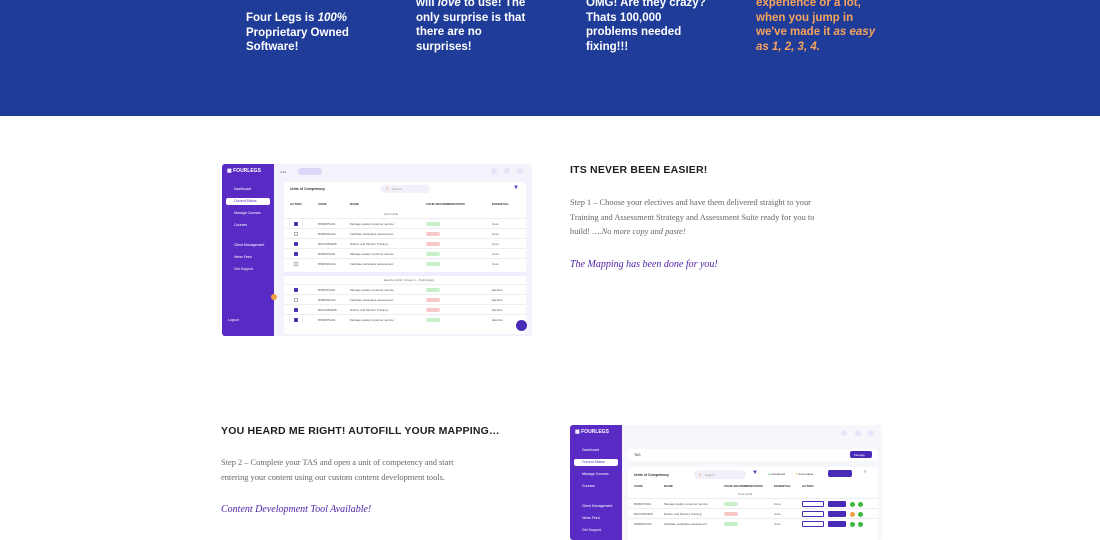  What do you see at coordinates (639, 170) in the screenshot?
I see `step1-title: ITS NEVER BEEN EASIER!` at bounding box center [639, 170].